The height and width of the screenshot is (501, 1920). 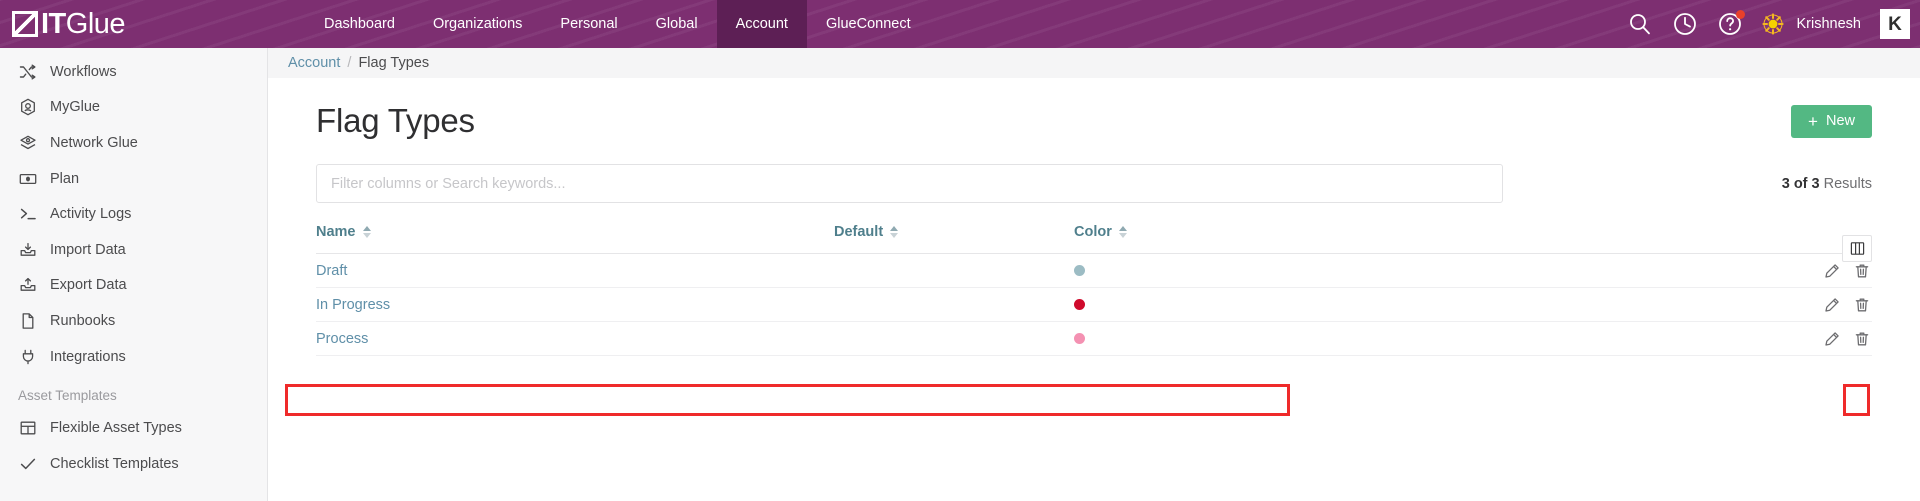 I want to click on nav-item-global: Global, so click(x=677, y=24).